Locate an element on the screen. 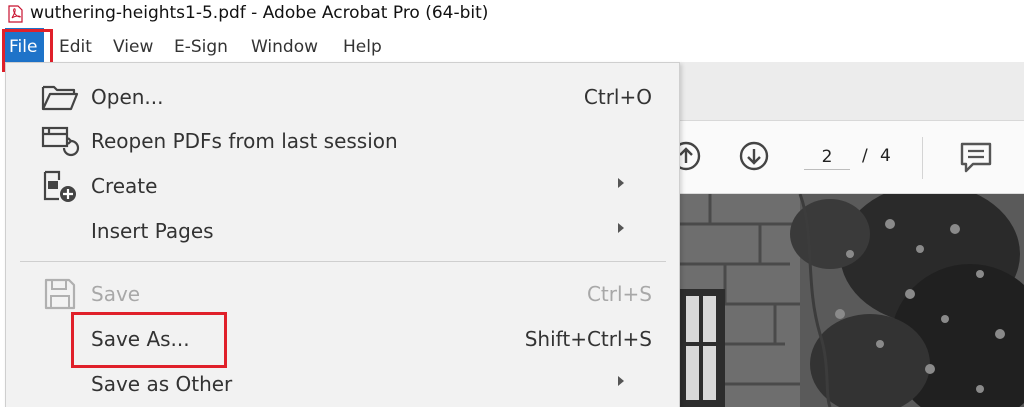 This screenshot has height=407, width=1024. save-as-highlight-box is located at coordinates (149, 340).